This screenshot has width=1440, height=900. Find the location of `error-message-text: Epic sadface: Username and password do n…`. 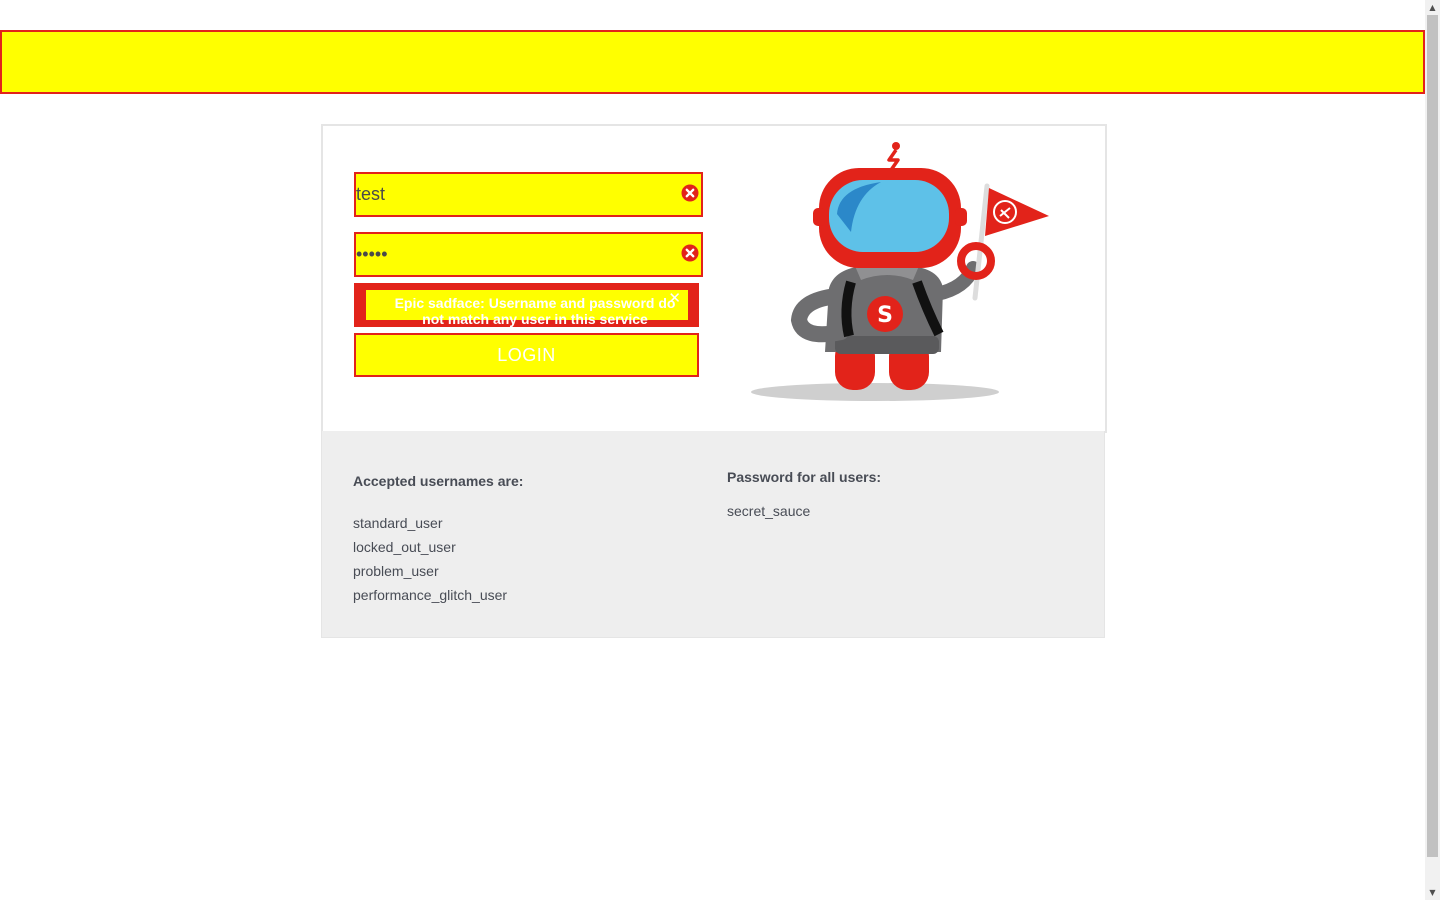

error-message-text: Epic sadface: Username and password do n… is located at coordinates (535, 311).